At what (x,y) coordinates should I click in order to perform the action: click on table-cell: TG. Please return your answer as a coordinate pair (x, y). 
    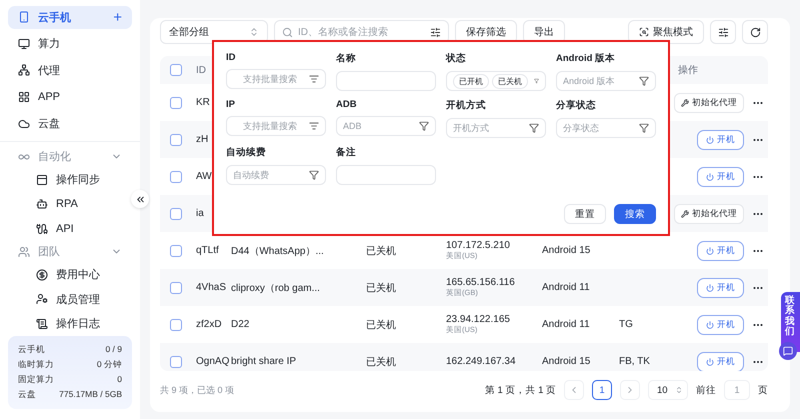
    Looking at the image, I should click on (626, 324).